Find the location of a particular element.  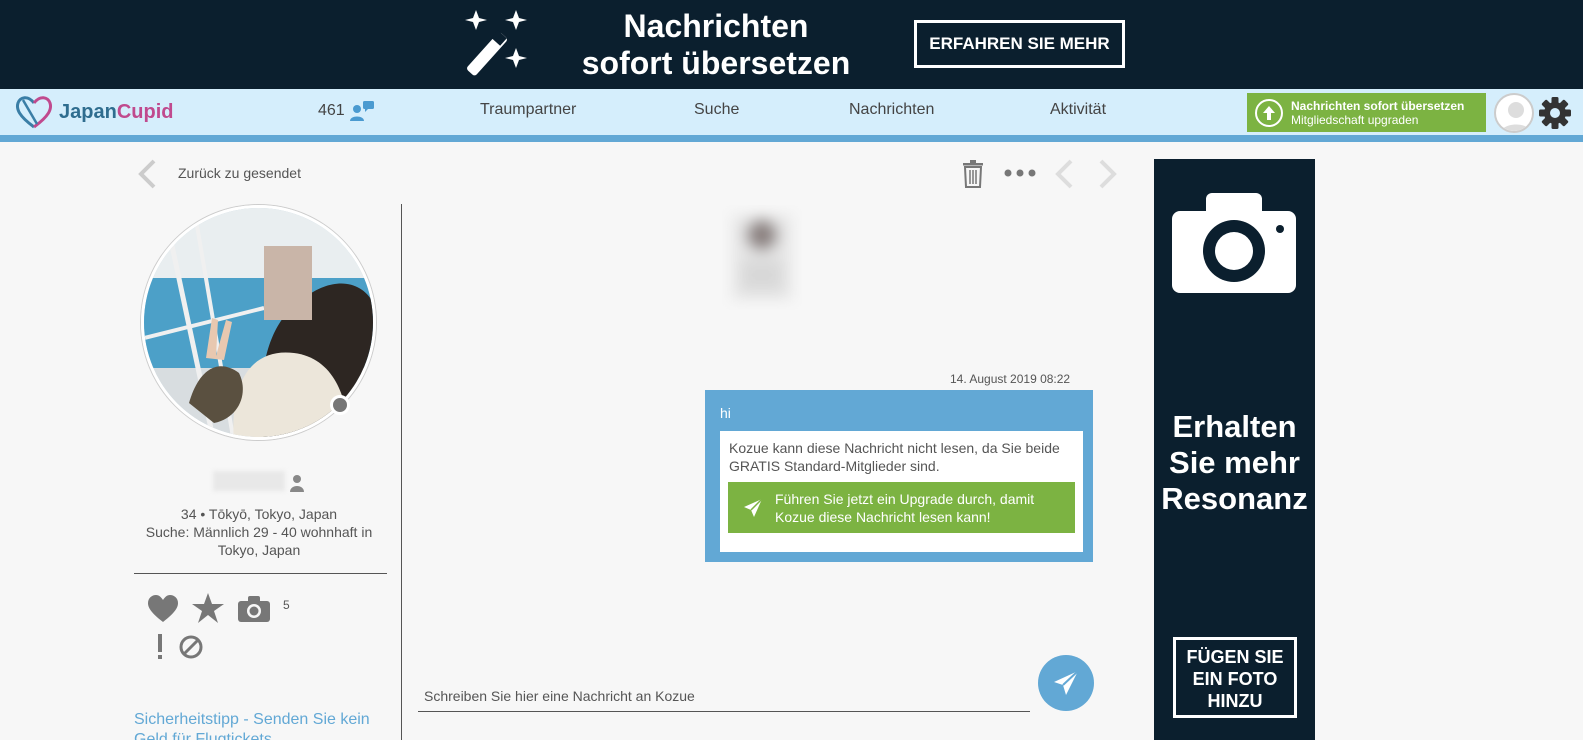

message-input is located at coordinates (724, 696).